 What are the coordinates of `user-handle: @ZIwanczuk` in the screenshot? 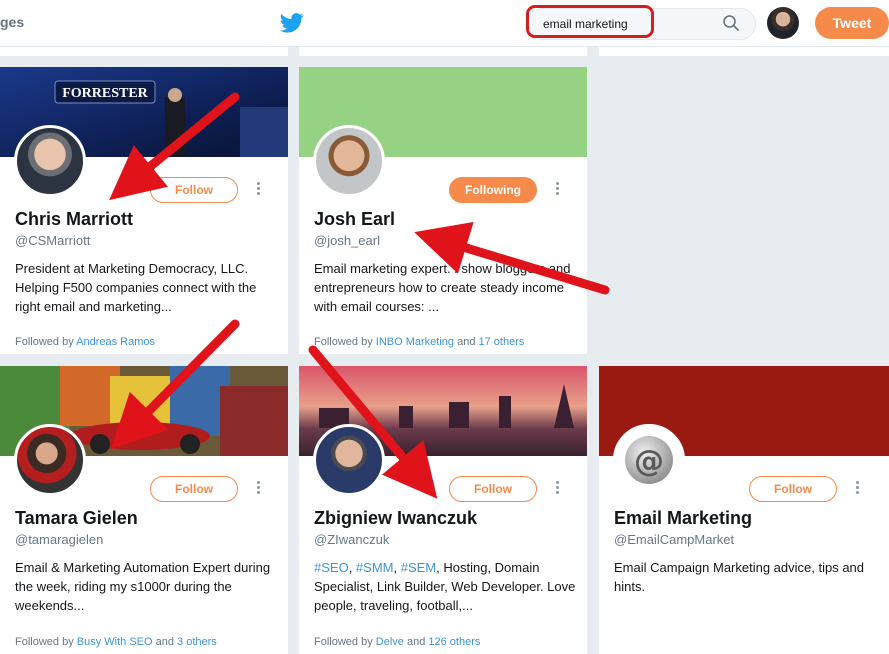 It's located at (351, 539).